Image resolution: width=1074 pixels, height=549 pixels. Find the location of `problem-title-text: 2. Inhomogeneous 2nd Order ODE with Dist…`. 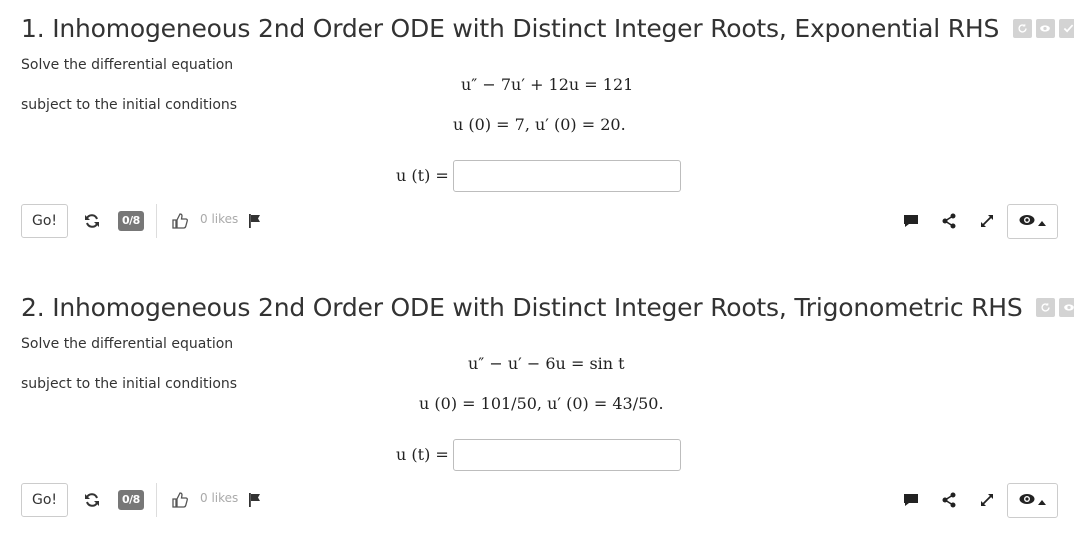

problem-title-text: 2. Inhomogeneous 2nd Order ODE with Dist… is located at coordinates (522, 307).